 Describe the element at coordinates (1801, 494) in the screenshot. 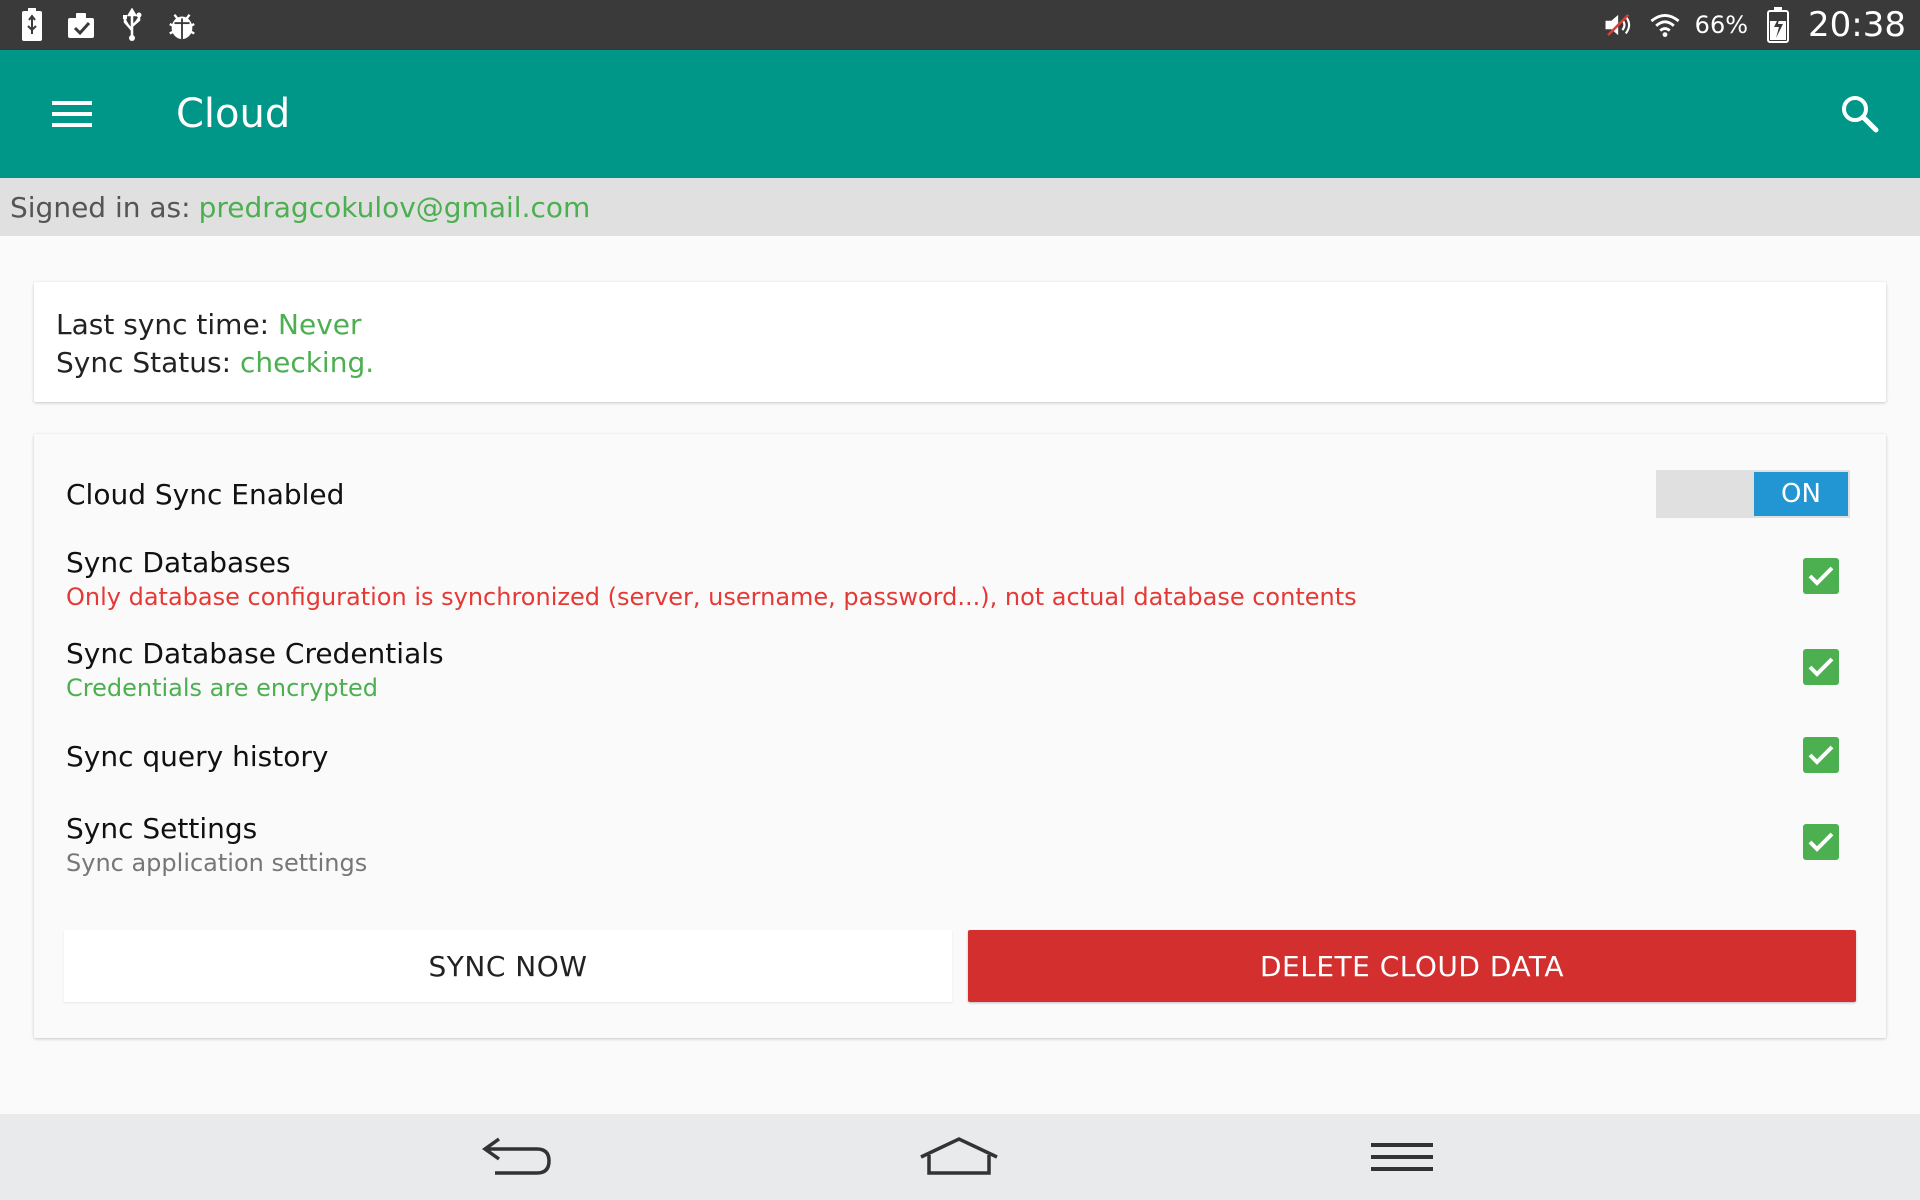

I see `toggle-on-label: ON` at that location.